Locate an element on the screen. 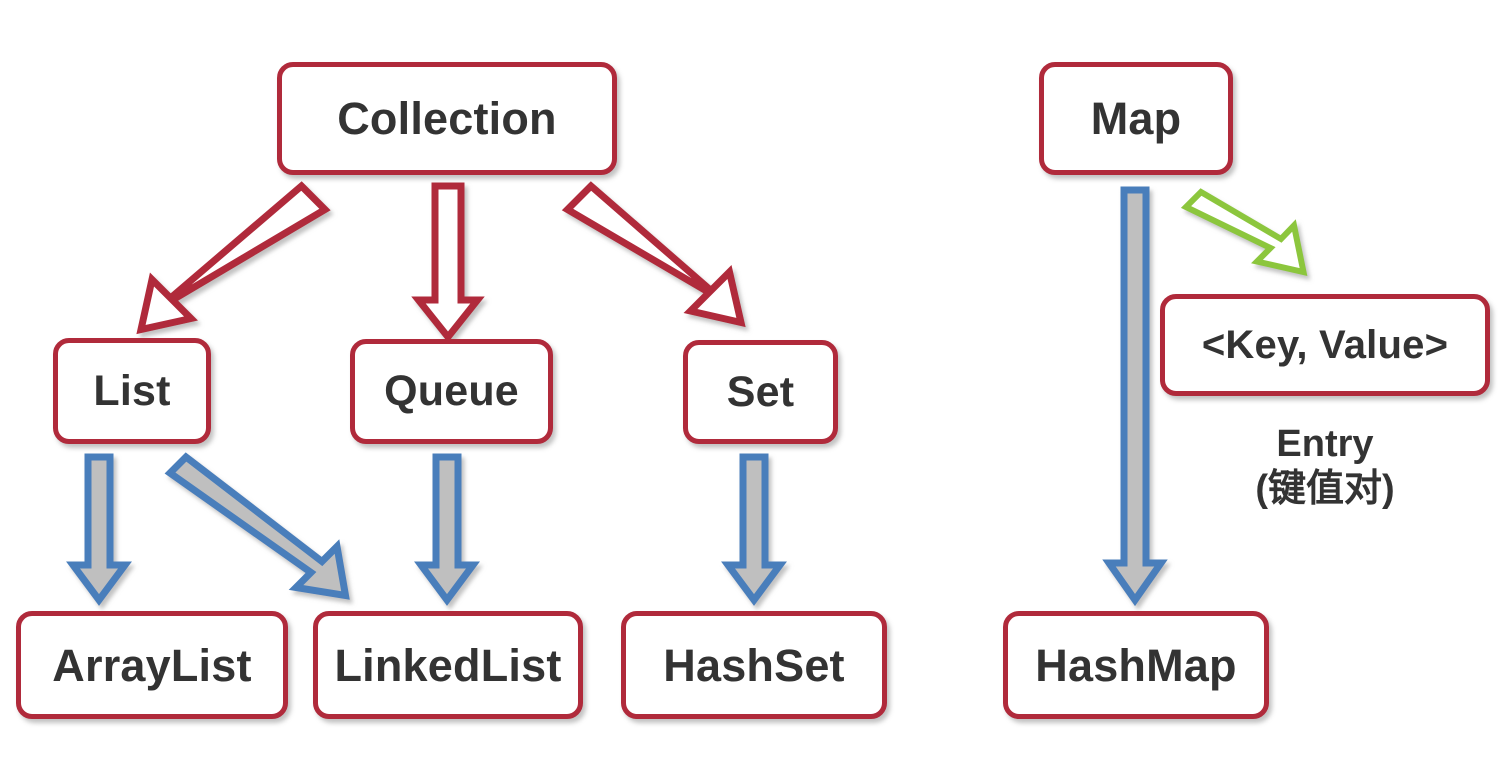 The height and width of the screenshot is (774, 1508). node-arraylist-label: ArrayList is located at coordinates (152, 665).